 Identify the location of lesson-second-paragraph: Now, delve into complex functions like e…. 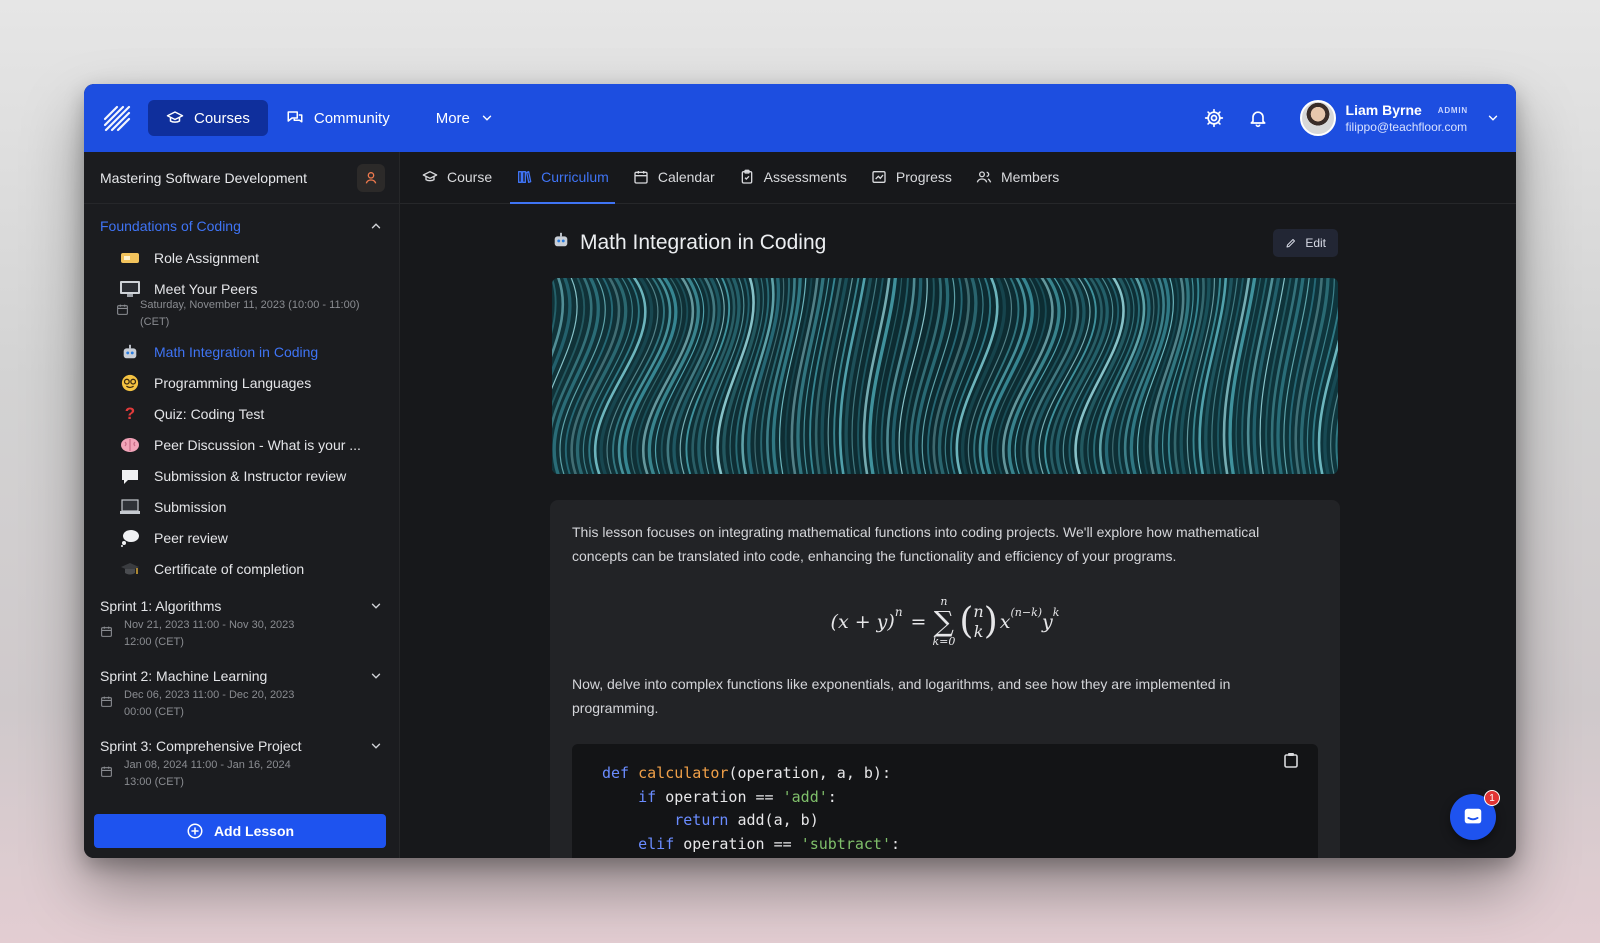
(901, 696).